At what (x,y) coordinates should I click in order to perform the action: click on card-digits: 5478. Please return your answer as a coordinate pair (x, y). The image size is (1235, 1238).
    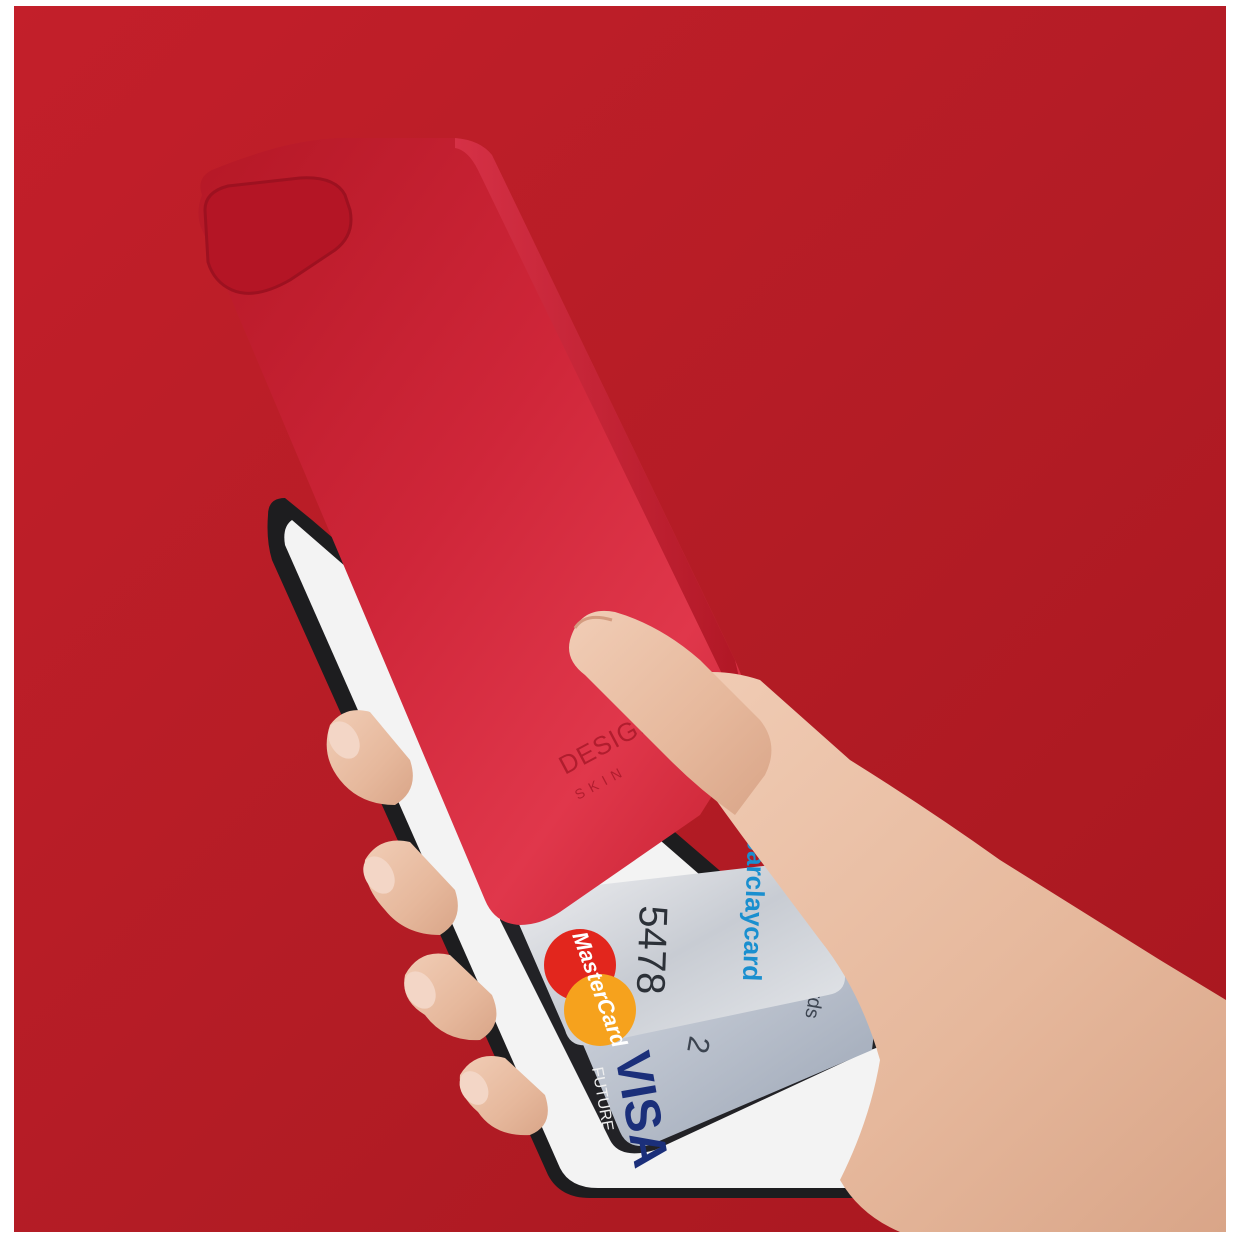
    Looking at the image, I should click on (651, 950).